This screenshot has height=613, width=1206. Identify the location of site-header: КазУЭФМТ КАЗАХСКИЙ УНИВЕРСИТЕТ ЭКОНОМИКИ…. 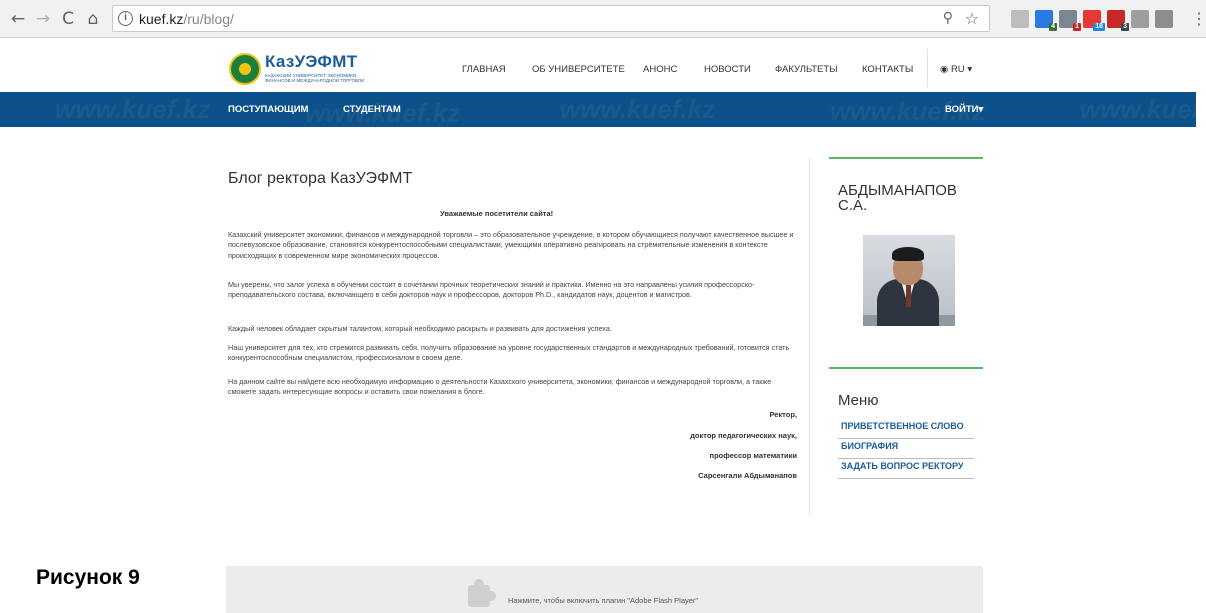
(598, 65).